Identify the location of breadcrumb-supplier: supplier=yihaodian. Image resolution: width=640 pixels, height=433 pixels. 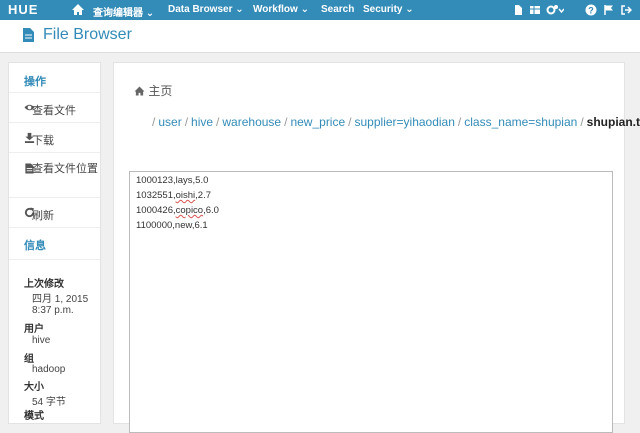
(405, 122).